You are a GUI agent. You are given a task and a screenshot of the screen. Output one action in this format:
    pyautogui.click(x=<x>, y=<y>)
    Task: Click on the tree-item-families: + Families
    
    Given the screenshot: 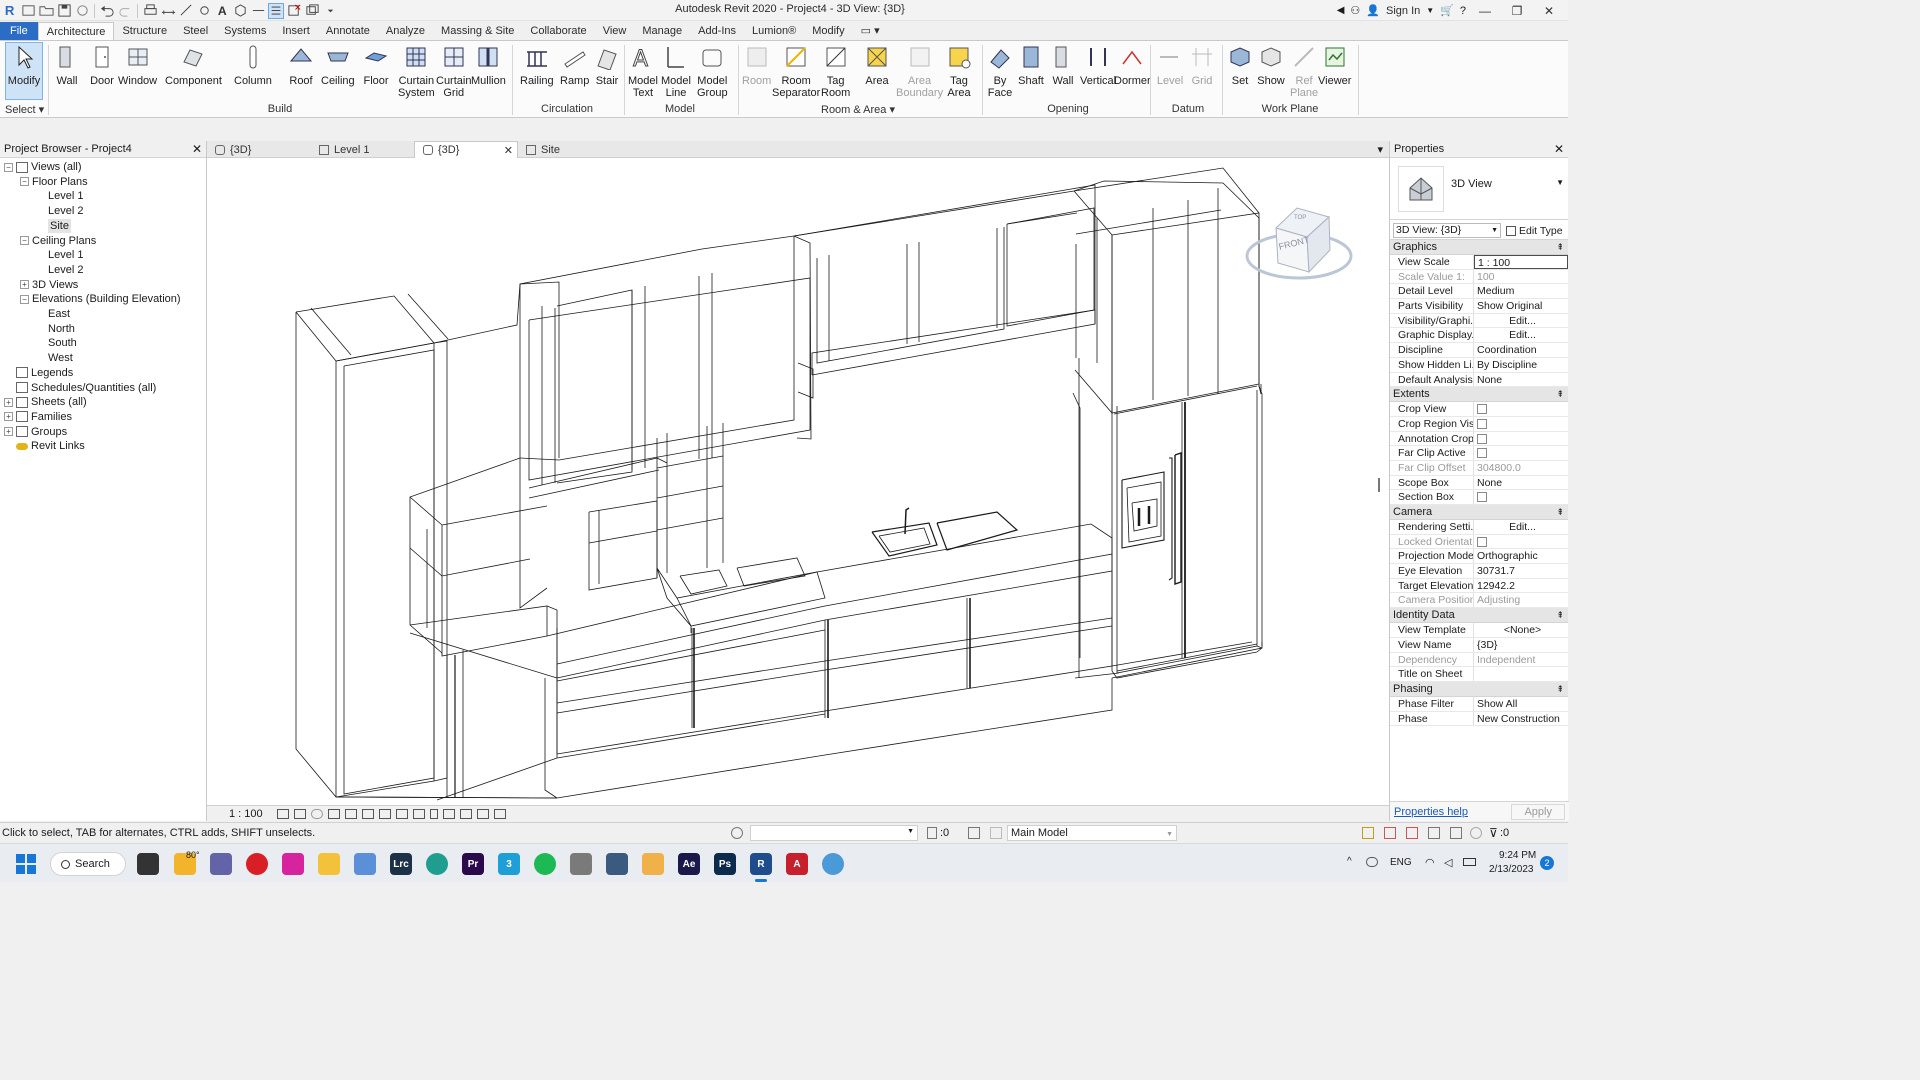 What is the action you would take?
    pyautogui.click(x=38, y=417)
    